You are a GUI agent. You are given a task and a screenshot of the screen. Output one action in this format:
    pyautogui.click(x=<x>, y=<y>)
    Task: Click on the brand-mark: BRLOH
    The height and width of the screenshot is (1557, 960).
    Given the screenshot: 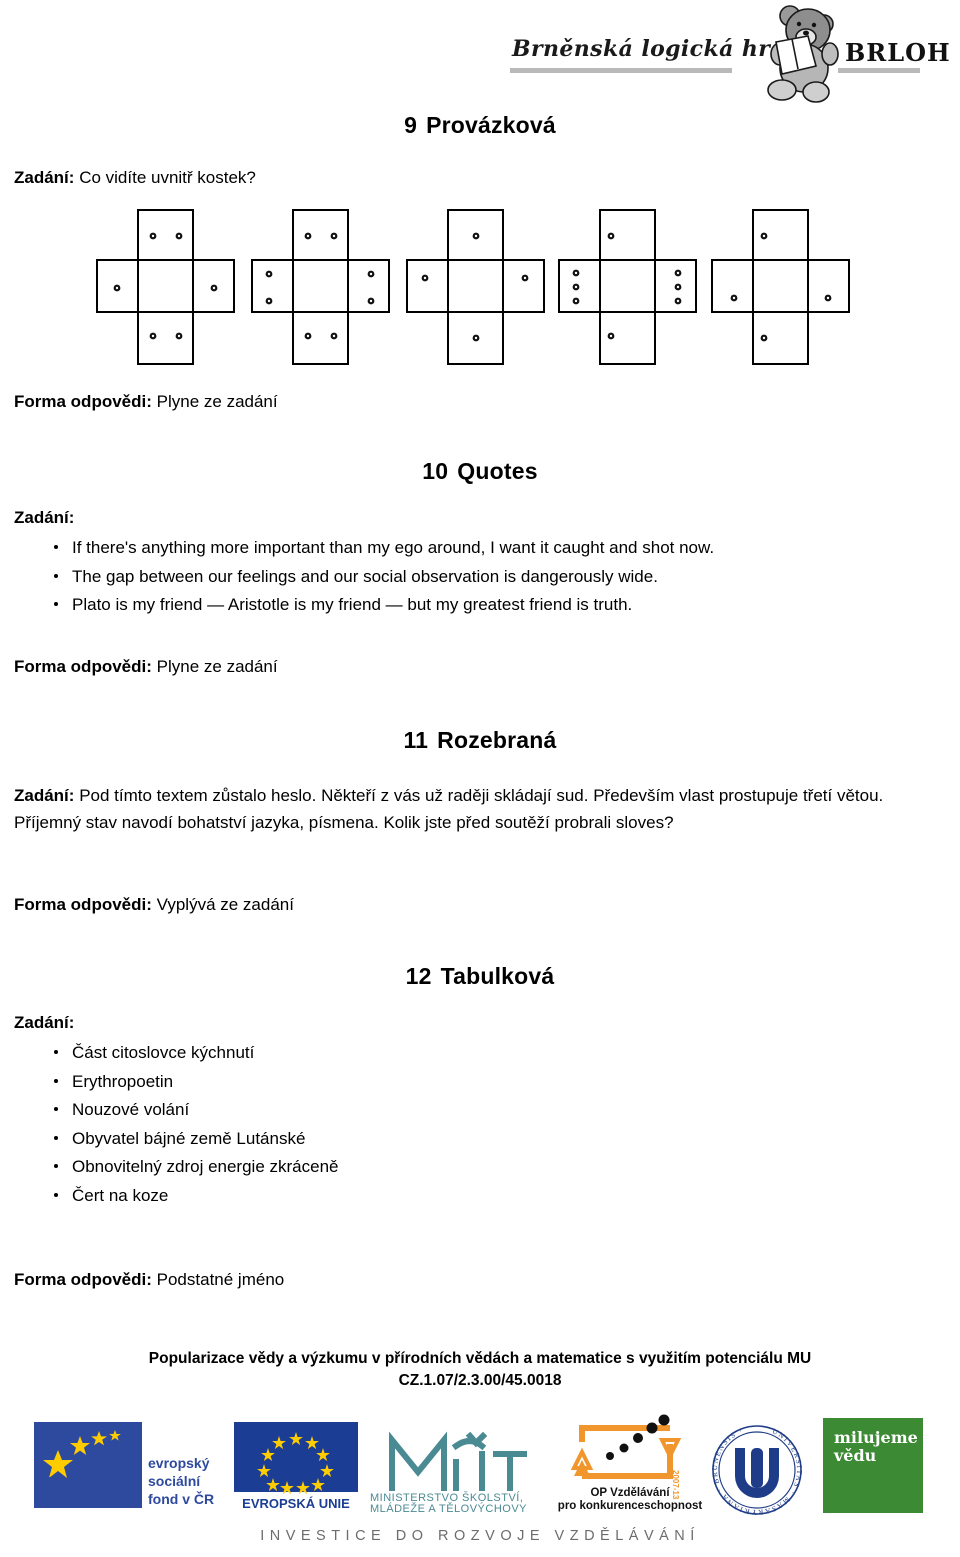 What is the action you would take?
    pyautogui.click(x=898, y=52)
    